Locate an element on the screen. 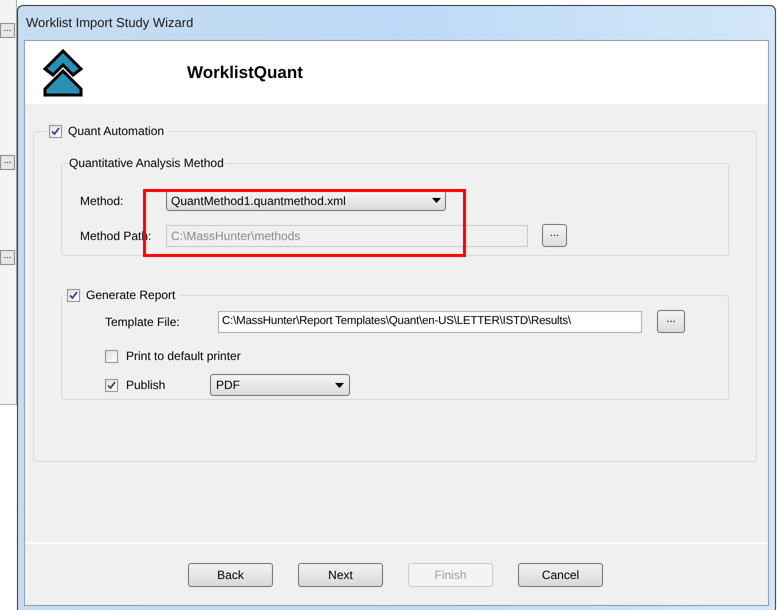 The width and height of the screenshot is (777, 610). dropdown-value: PDF is located at coordinates (228, 385).